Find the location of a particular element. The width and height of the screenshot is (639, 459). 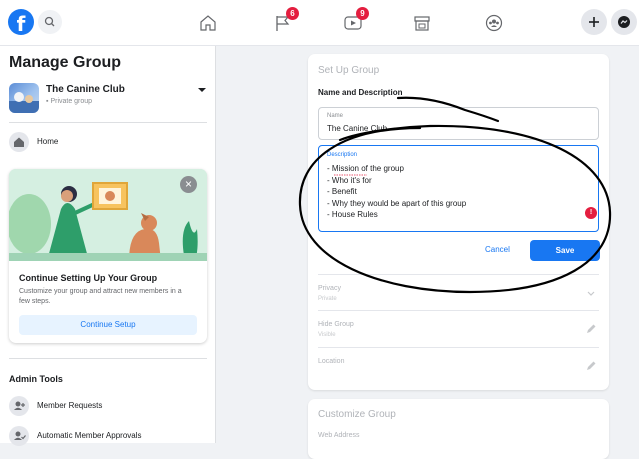

continue-setup-button: Continue Setup is located at coordinates (108, 325).